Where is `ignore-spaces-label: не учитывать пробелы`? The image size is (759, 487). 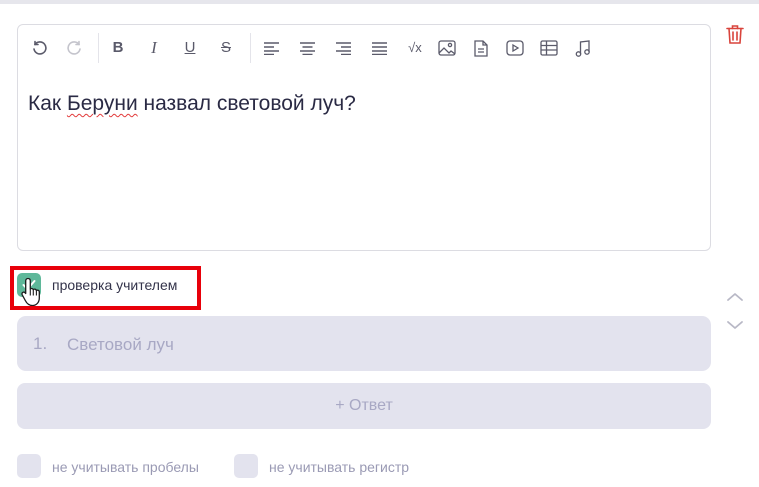 ignore-spaces-label: не учитывать пробелы is located at coordinates (125, 467).